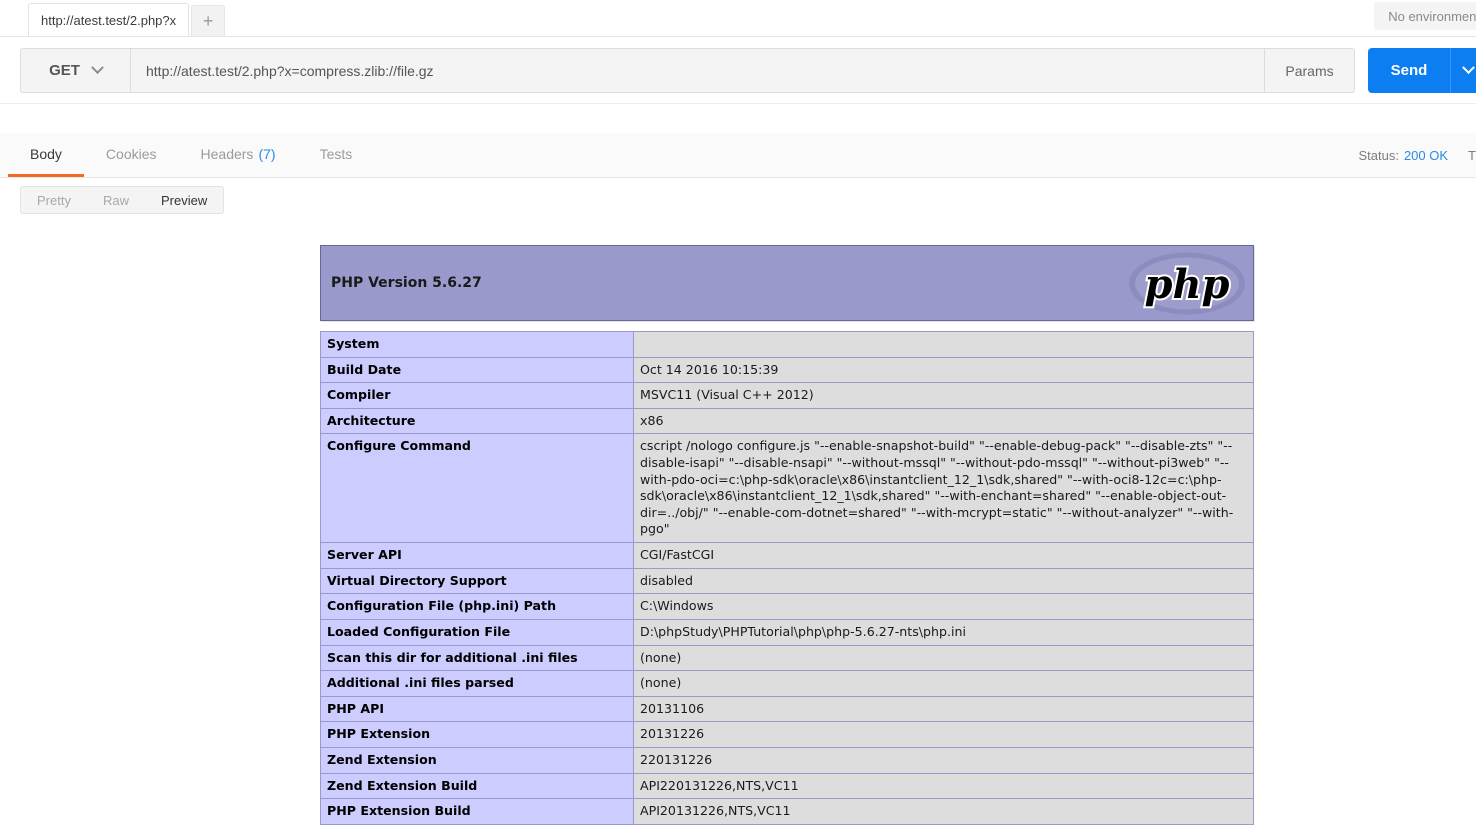 This screenshot has height=825, width=1476. I want to click on table-row: Server API CGI/FastCGI, so click(787, 555).